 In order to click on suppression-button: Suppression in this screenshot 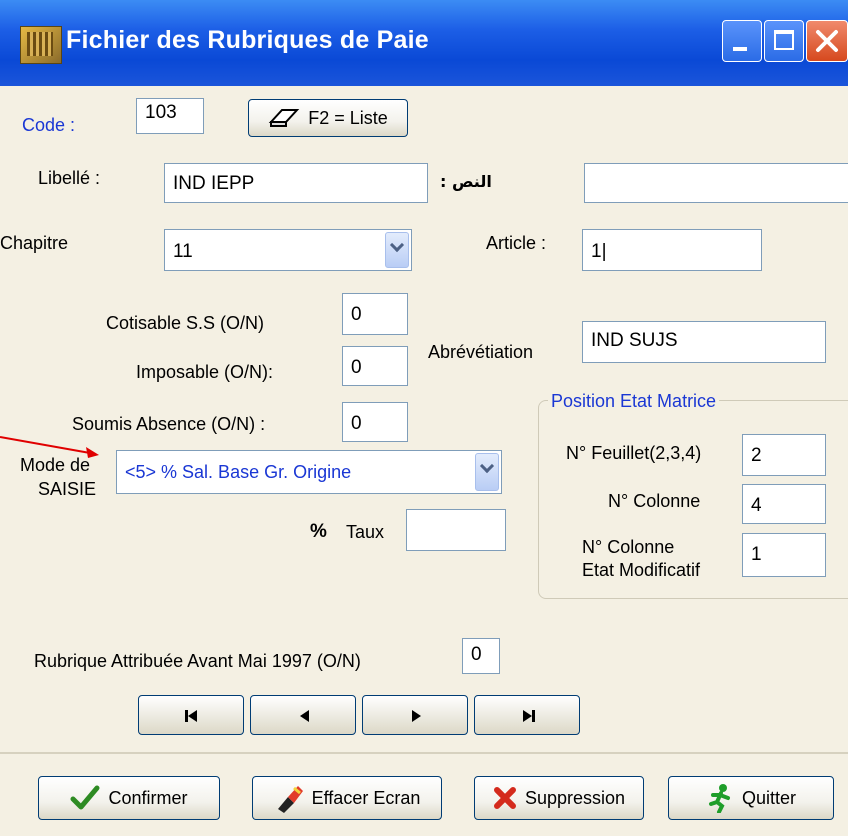, I will do `click(559, 798)`.